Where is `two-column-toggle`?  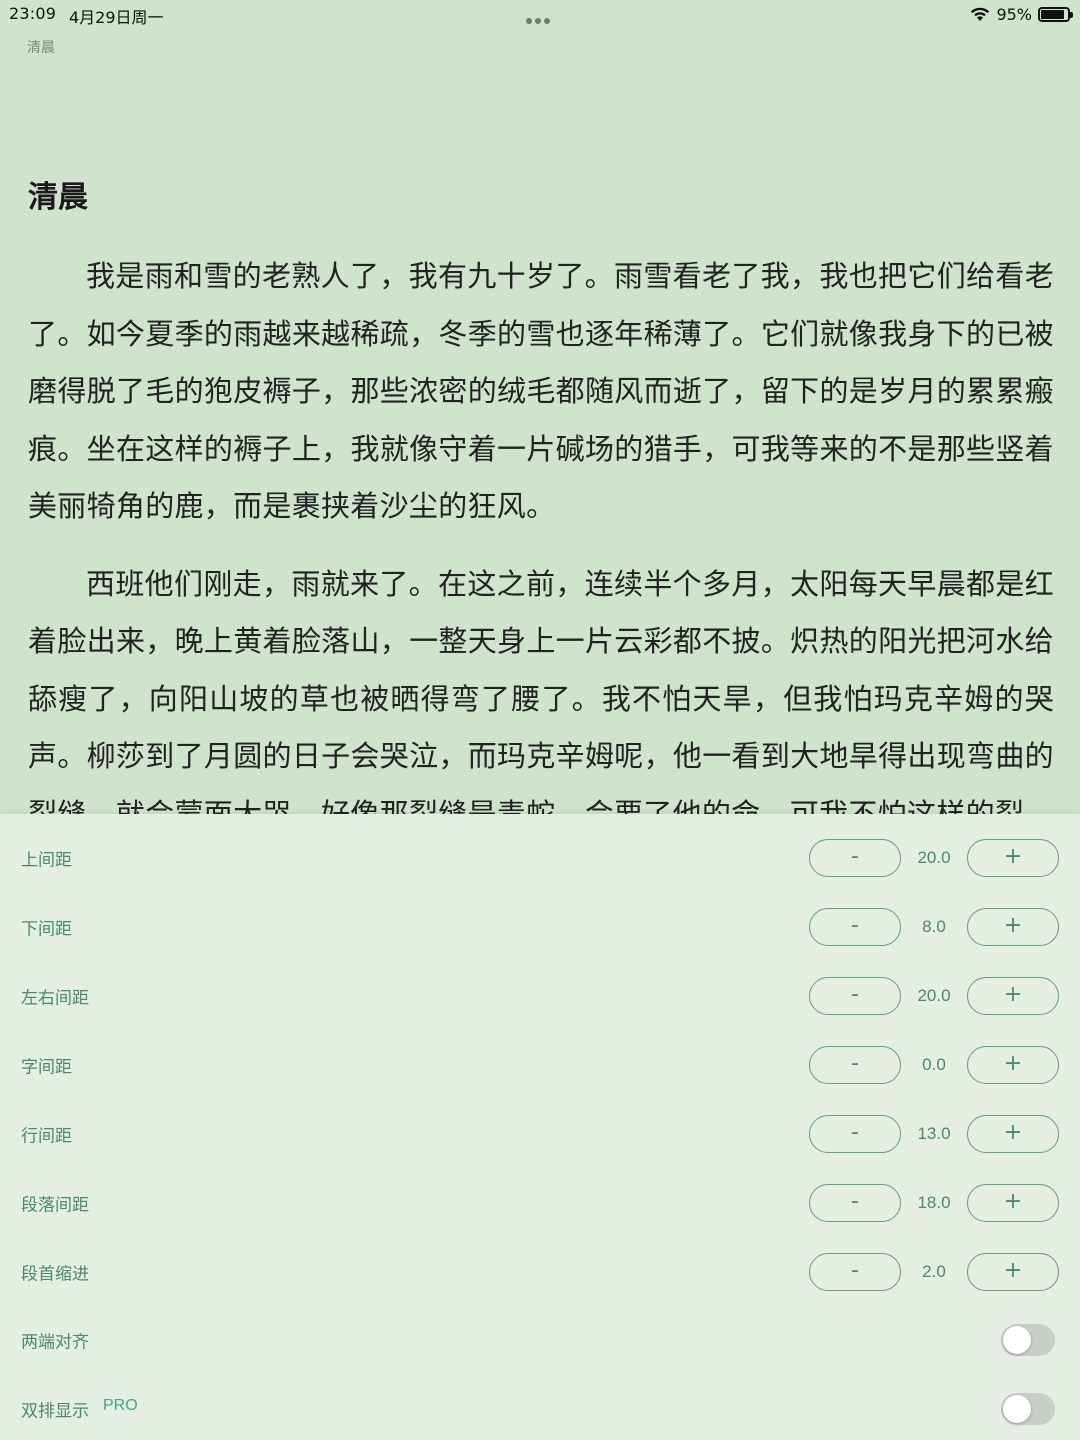
two-column-toggle is located at coordinates (1028, 1409).